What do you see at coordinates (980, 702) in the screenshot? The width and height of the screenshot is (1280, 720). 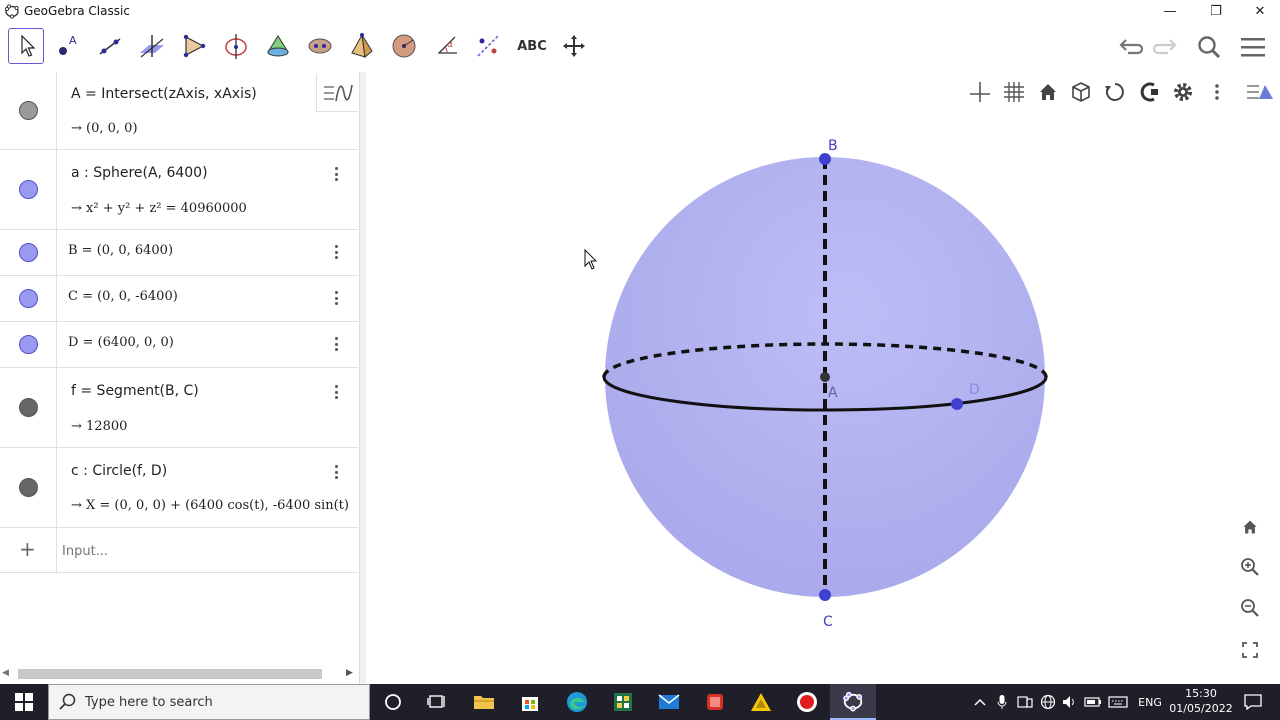 I see `show-hidden-icons-button` at bounding box center [980, 702].